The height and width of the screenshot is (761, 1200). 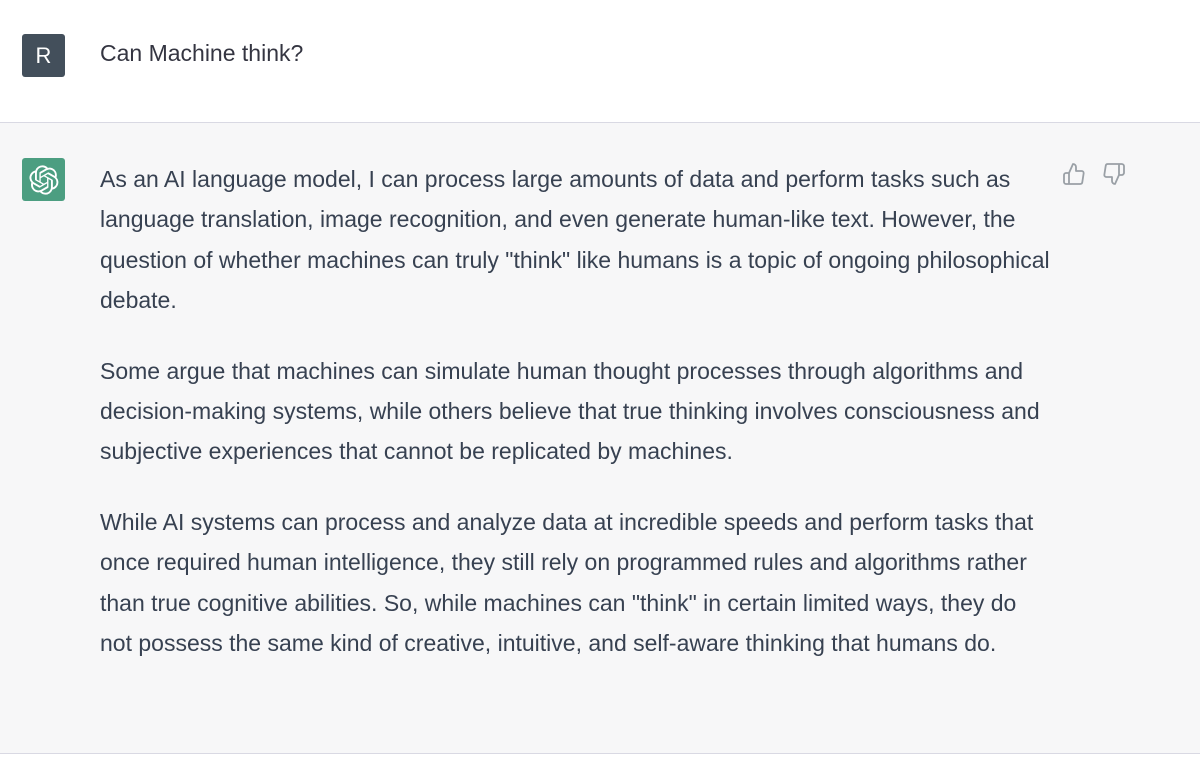 I want to click on user-message-text: Can Machine think?, so click(x=202, y=53).